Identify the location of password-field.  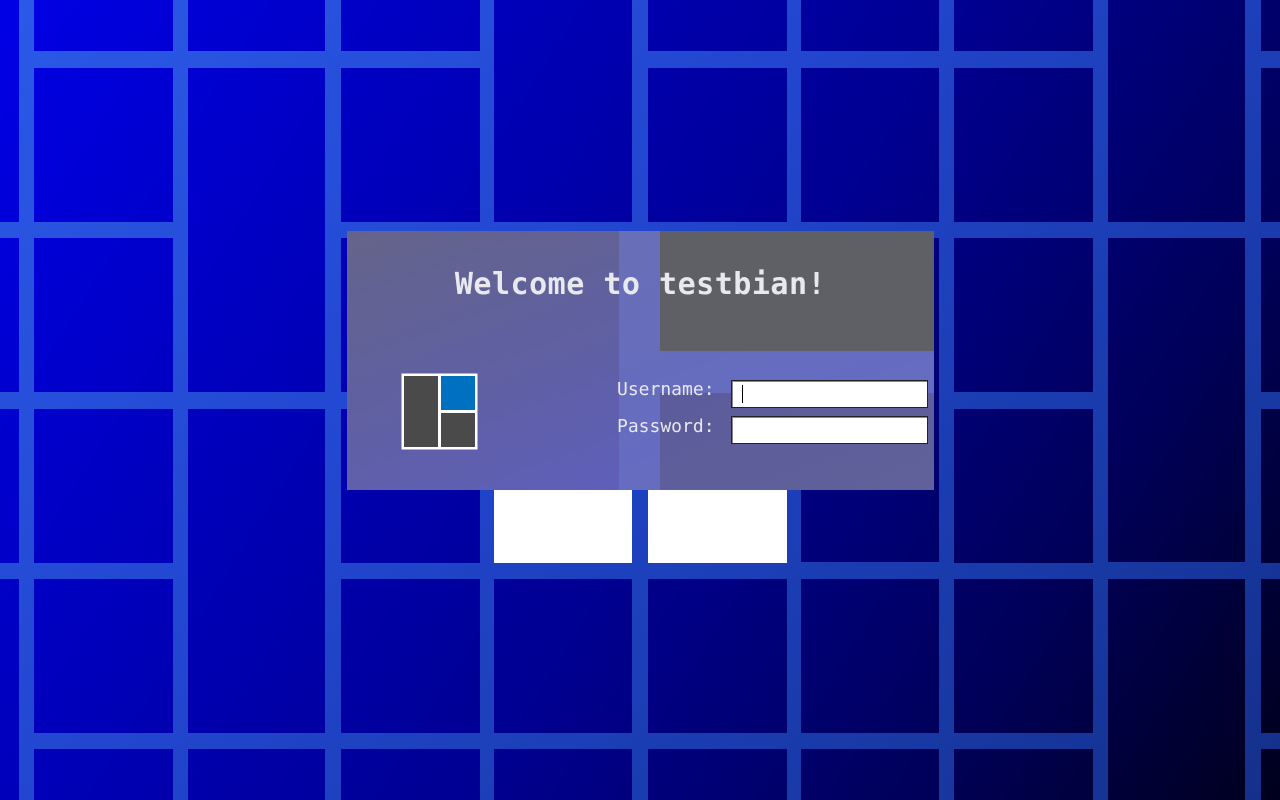
(829, 430).